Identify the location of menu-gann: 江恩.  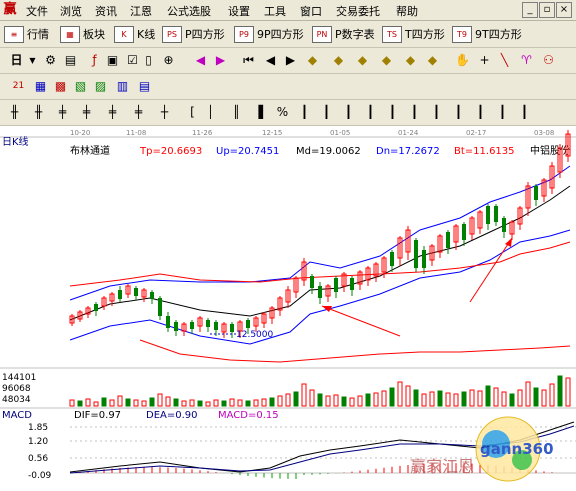
(141, 11).